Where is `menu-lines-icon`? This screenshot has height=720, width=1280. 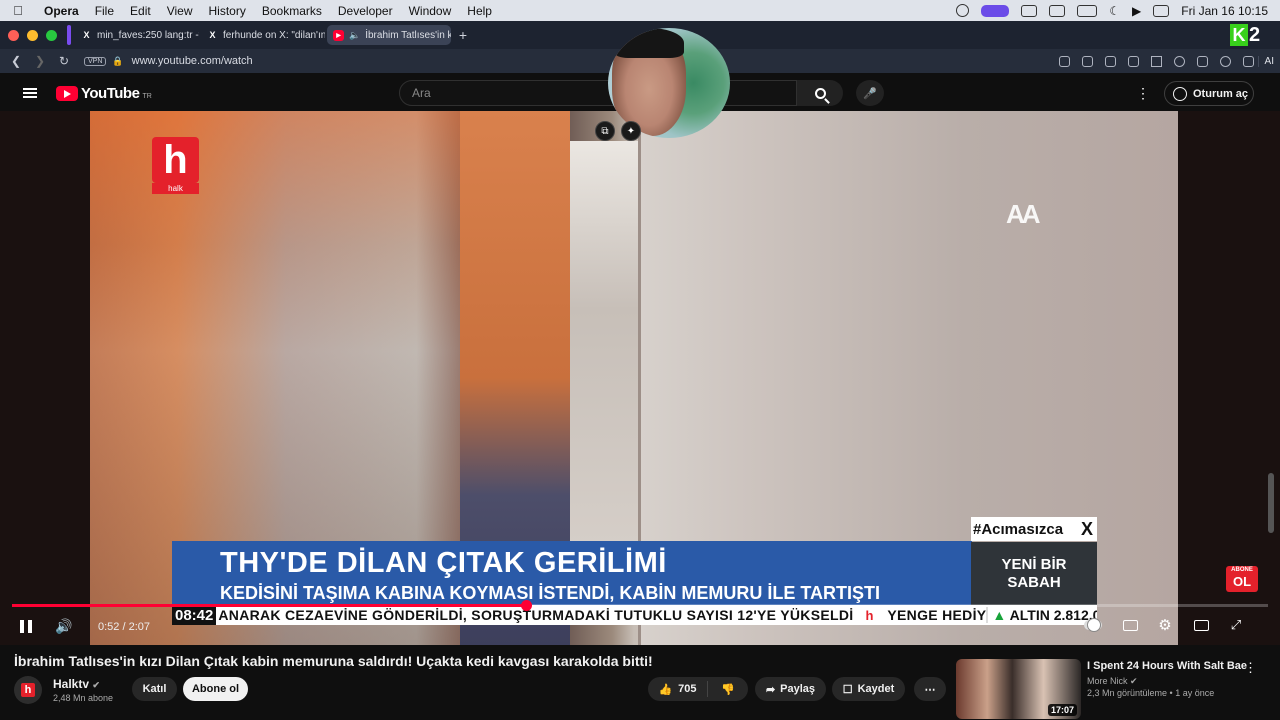
menu-lines-icon is located at coordinates (1202, 61).